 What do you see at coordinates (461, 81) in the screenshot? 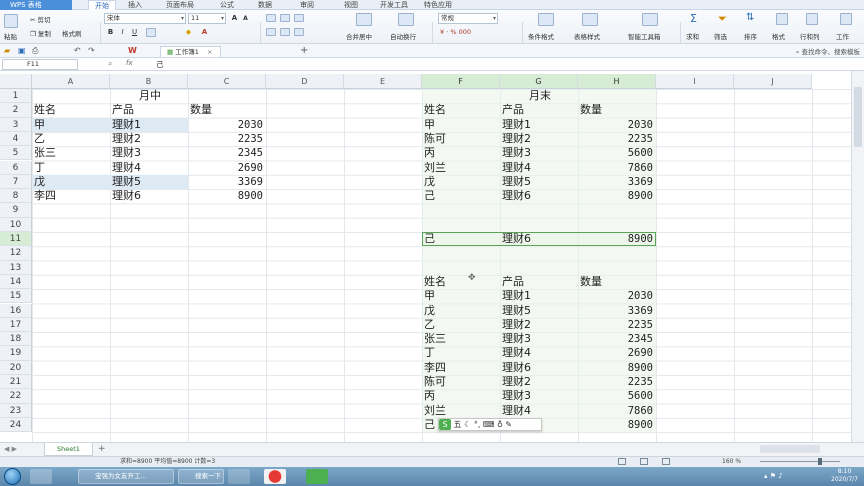
I see `column-header-f: F` at bounding box center [461, 81].